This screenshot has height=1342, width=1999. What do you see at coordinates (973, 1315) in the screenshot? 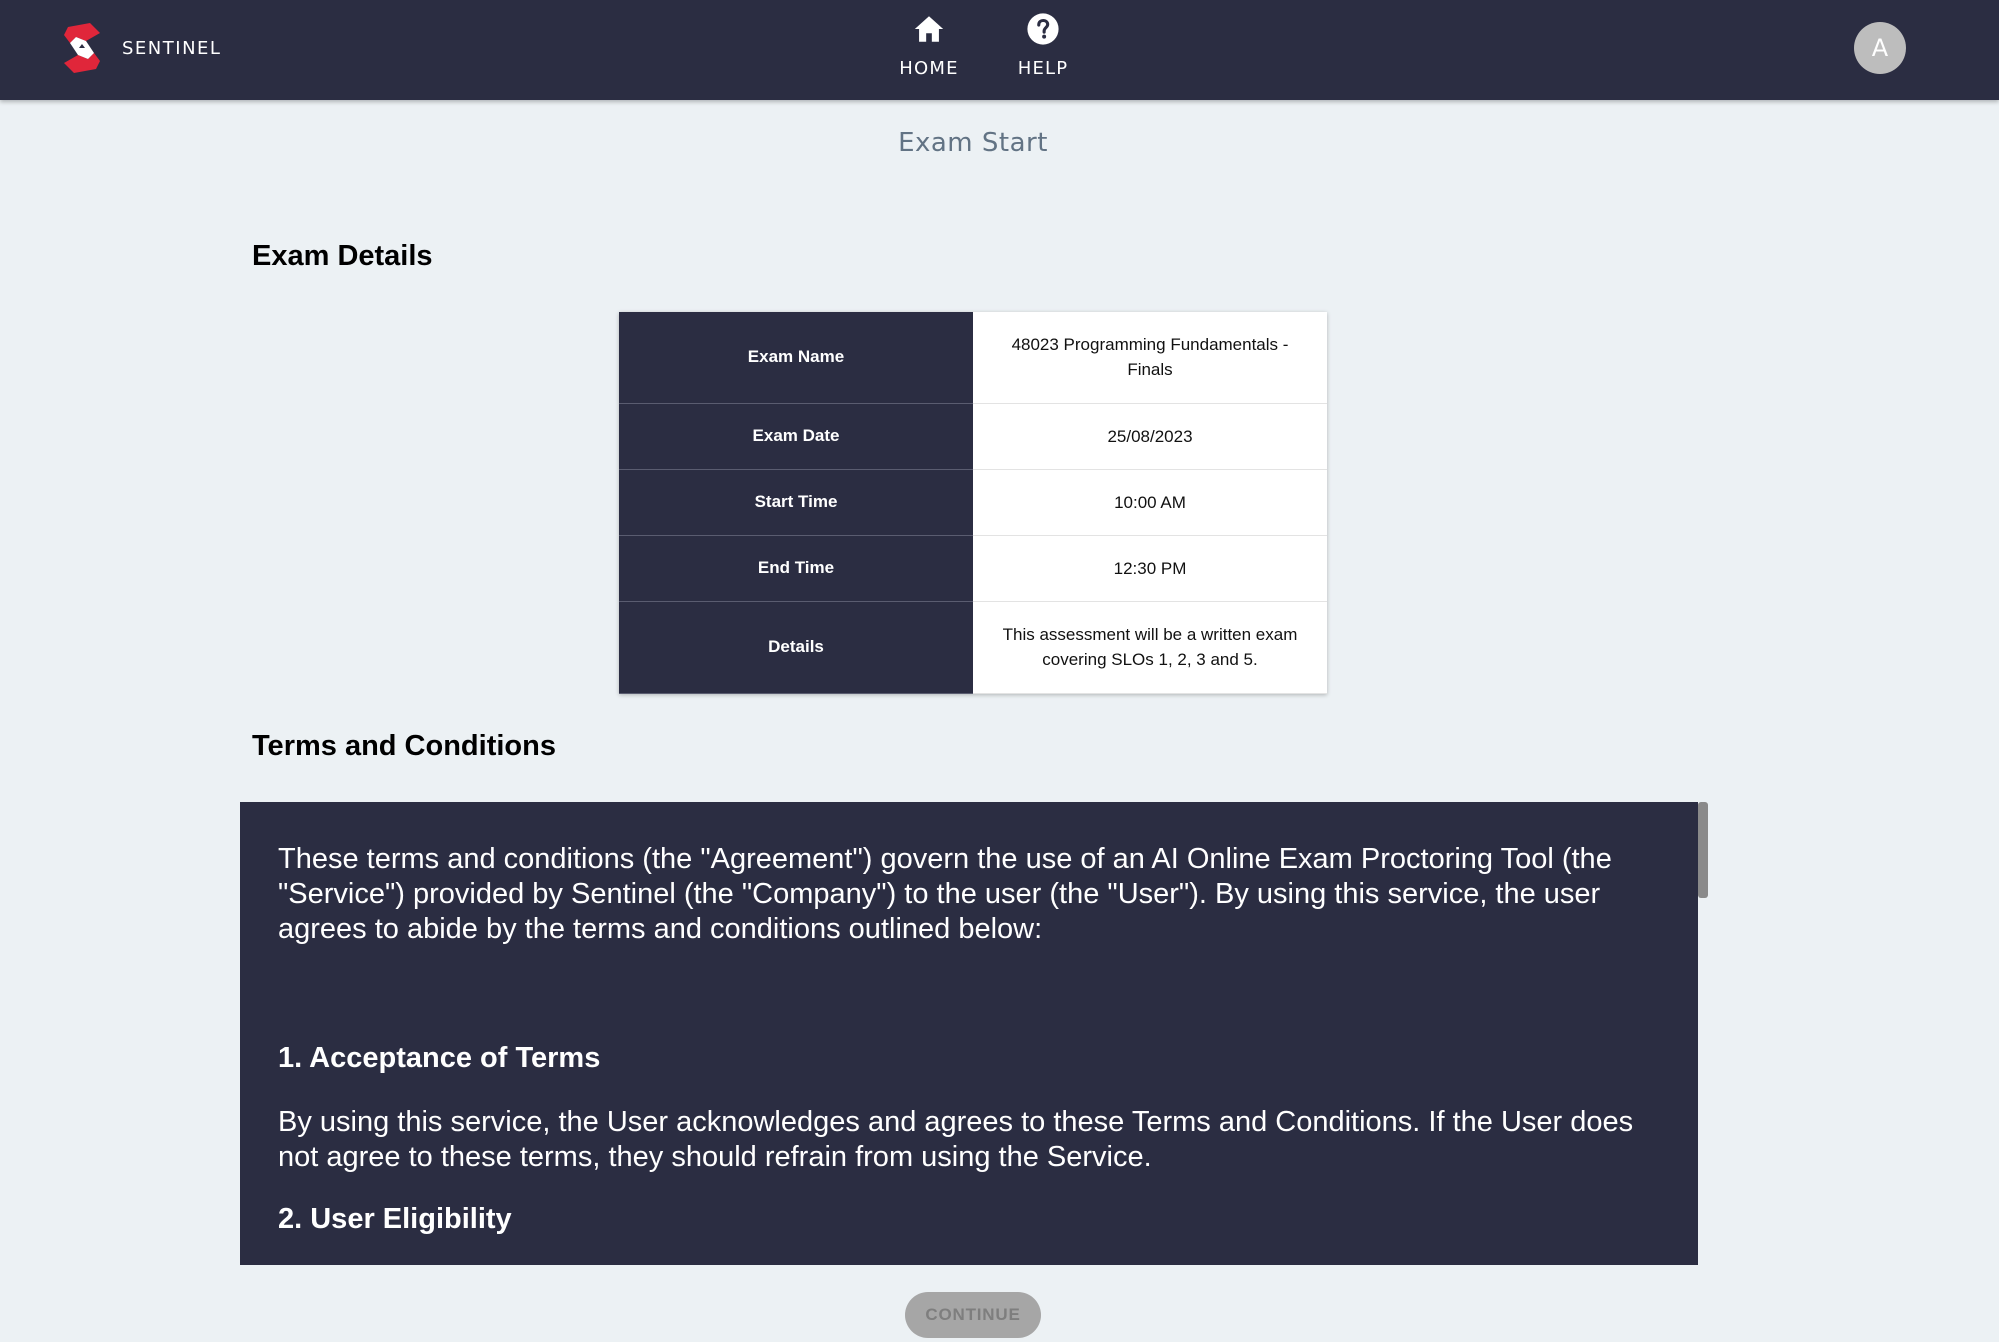
I see `continue-button: CONTINUE` at bounding box center [973, 1315].